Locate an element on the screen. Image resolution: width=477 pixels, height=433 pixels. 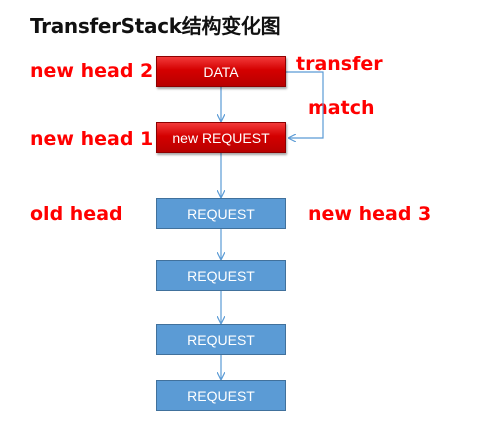
node-new-request-label: new REQUEST is located at coordinates (221, 137).